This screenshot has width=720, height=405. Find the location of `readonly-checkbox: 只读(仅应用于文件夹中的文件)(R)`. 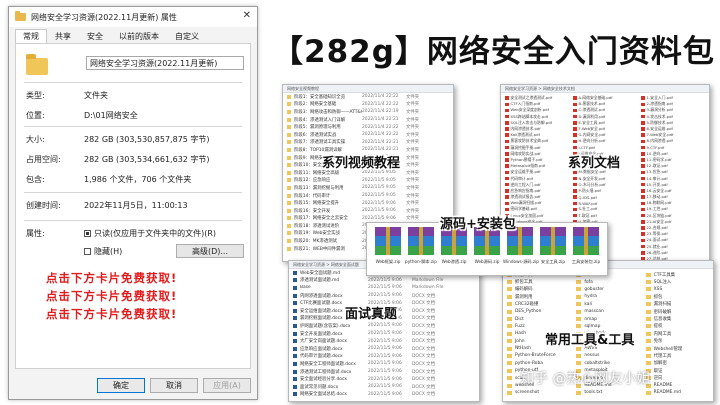

readonly-checkbox: 只读(仅应用于文件夹中的文件)(R) is located at coordinates (150, 233).